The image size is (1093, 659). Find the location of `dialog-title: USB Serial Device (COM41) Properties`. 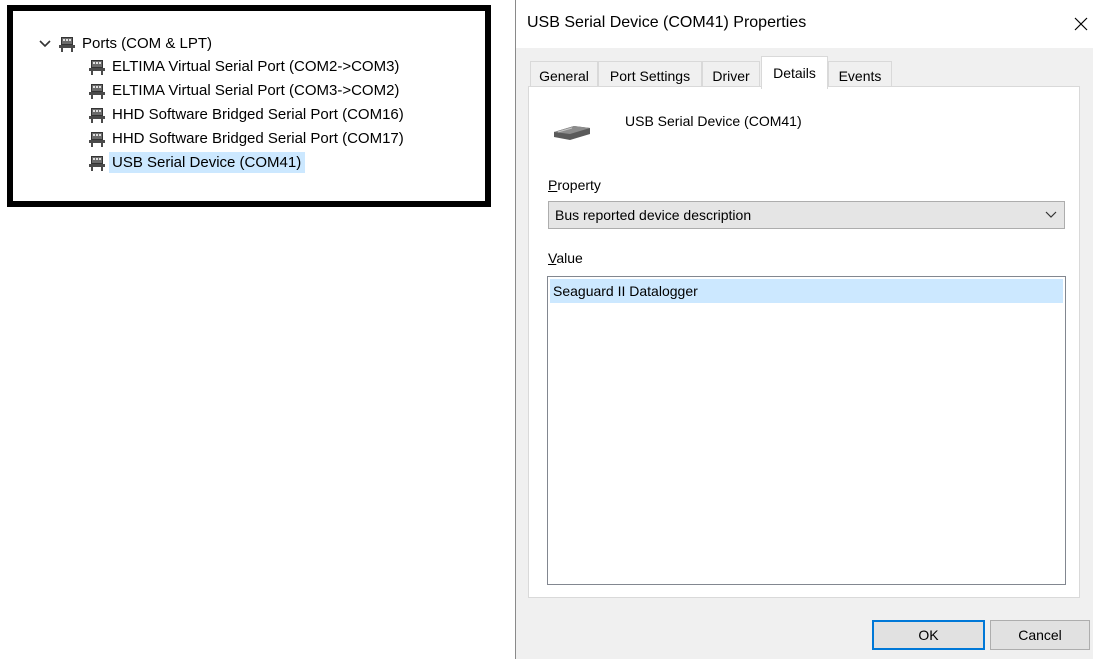

dialog-title: USB Serial Device (COM41) Properties is located at coordinates (667, 22).